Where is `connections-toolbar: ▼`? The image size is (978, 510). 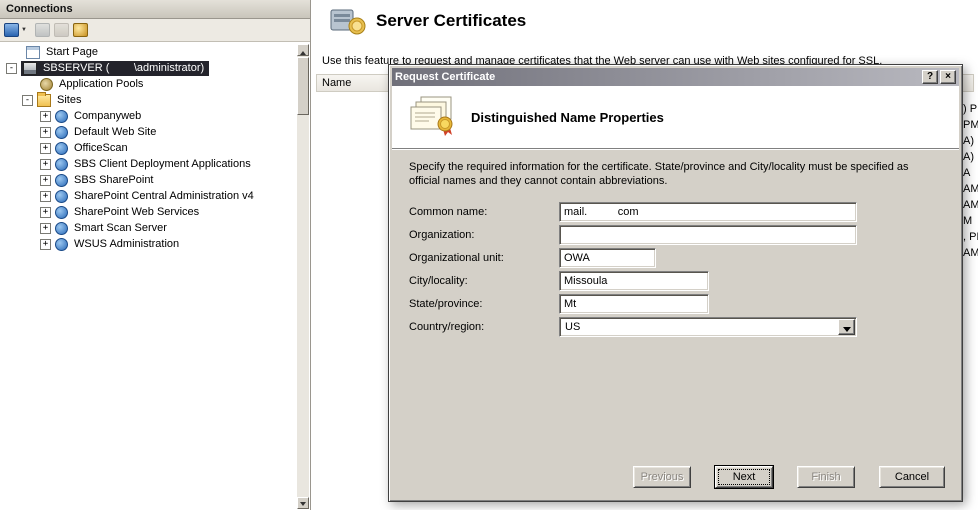 connections-toolbar: ▼ is located at coordinates (155, 30).